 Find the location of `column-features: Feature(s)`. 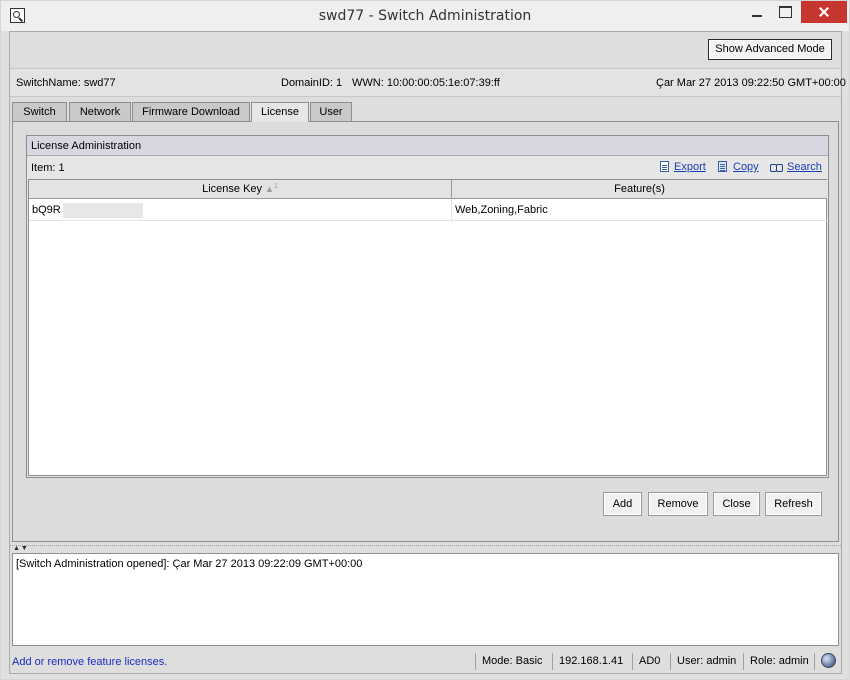

column-features: Feature(s) is located at coordinates (639, 189).